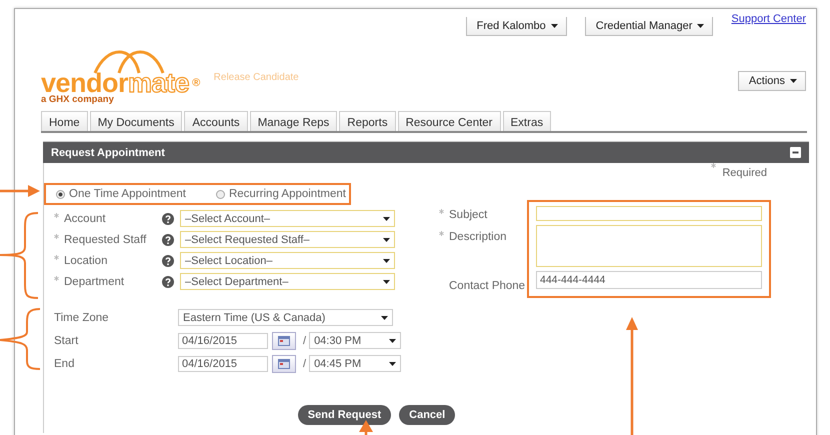  I want to click on logo-text: vendor, so click(84, 83).